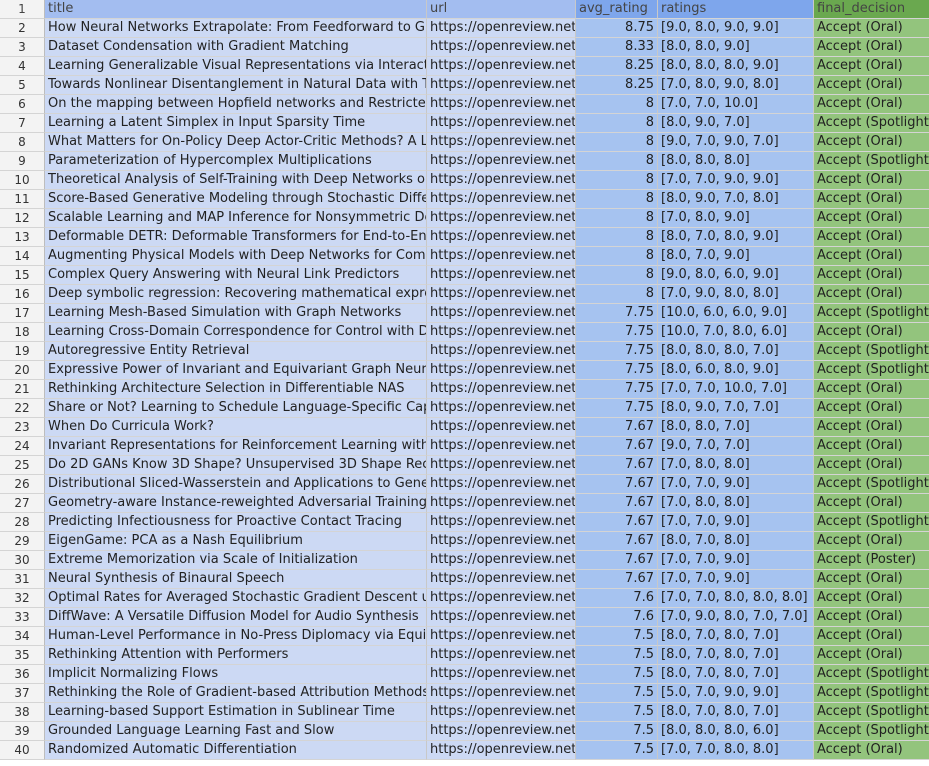  What do you see at coordinates (736, 237) in the screenshot?
I see `cell-ratings: [8.0, 7.0, 8.0, 9.0]` at bounding box center [736, 237].